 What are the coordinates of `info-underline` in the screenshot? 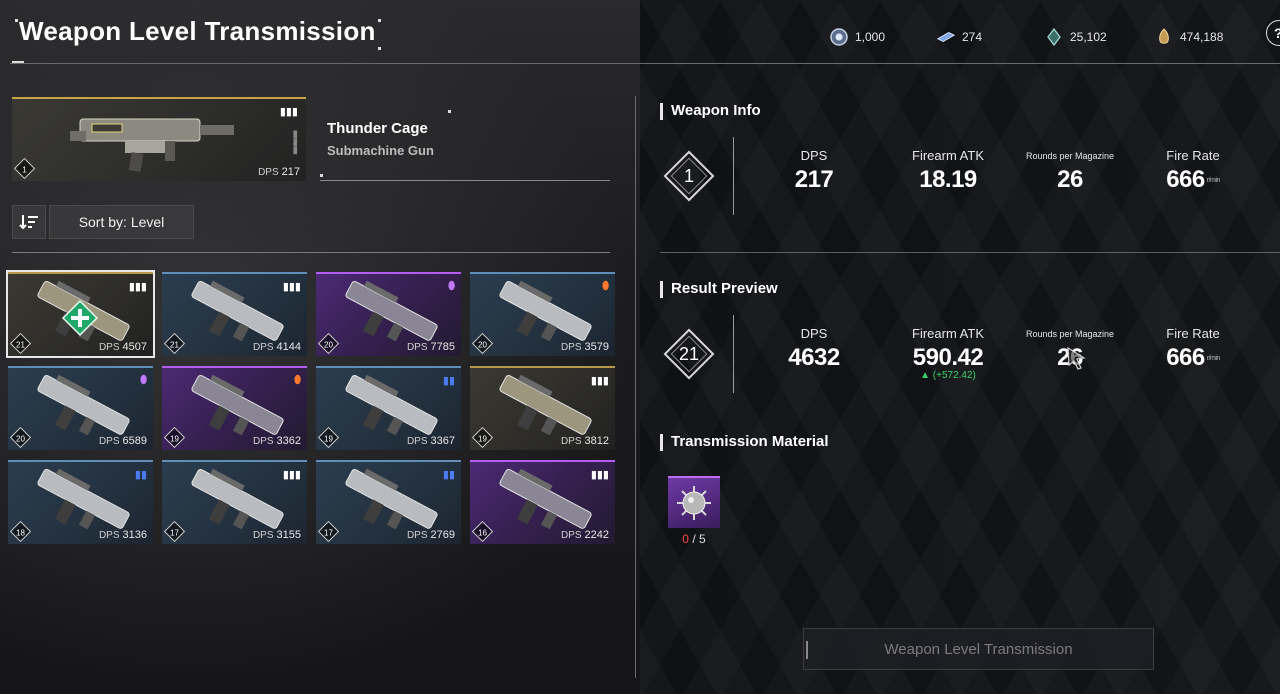 It's located at (465, 180).